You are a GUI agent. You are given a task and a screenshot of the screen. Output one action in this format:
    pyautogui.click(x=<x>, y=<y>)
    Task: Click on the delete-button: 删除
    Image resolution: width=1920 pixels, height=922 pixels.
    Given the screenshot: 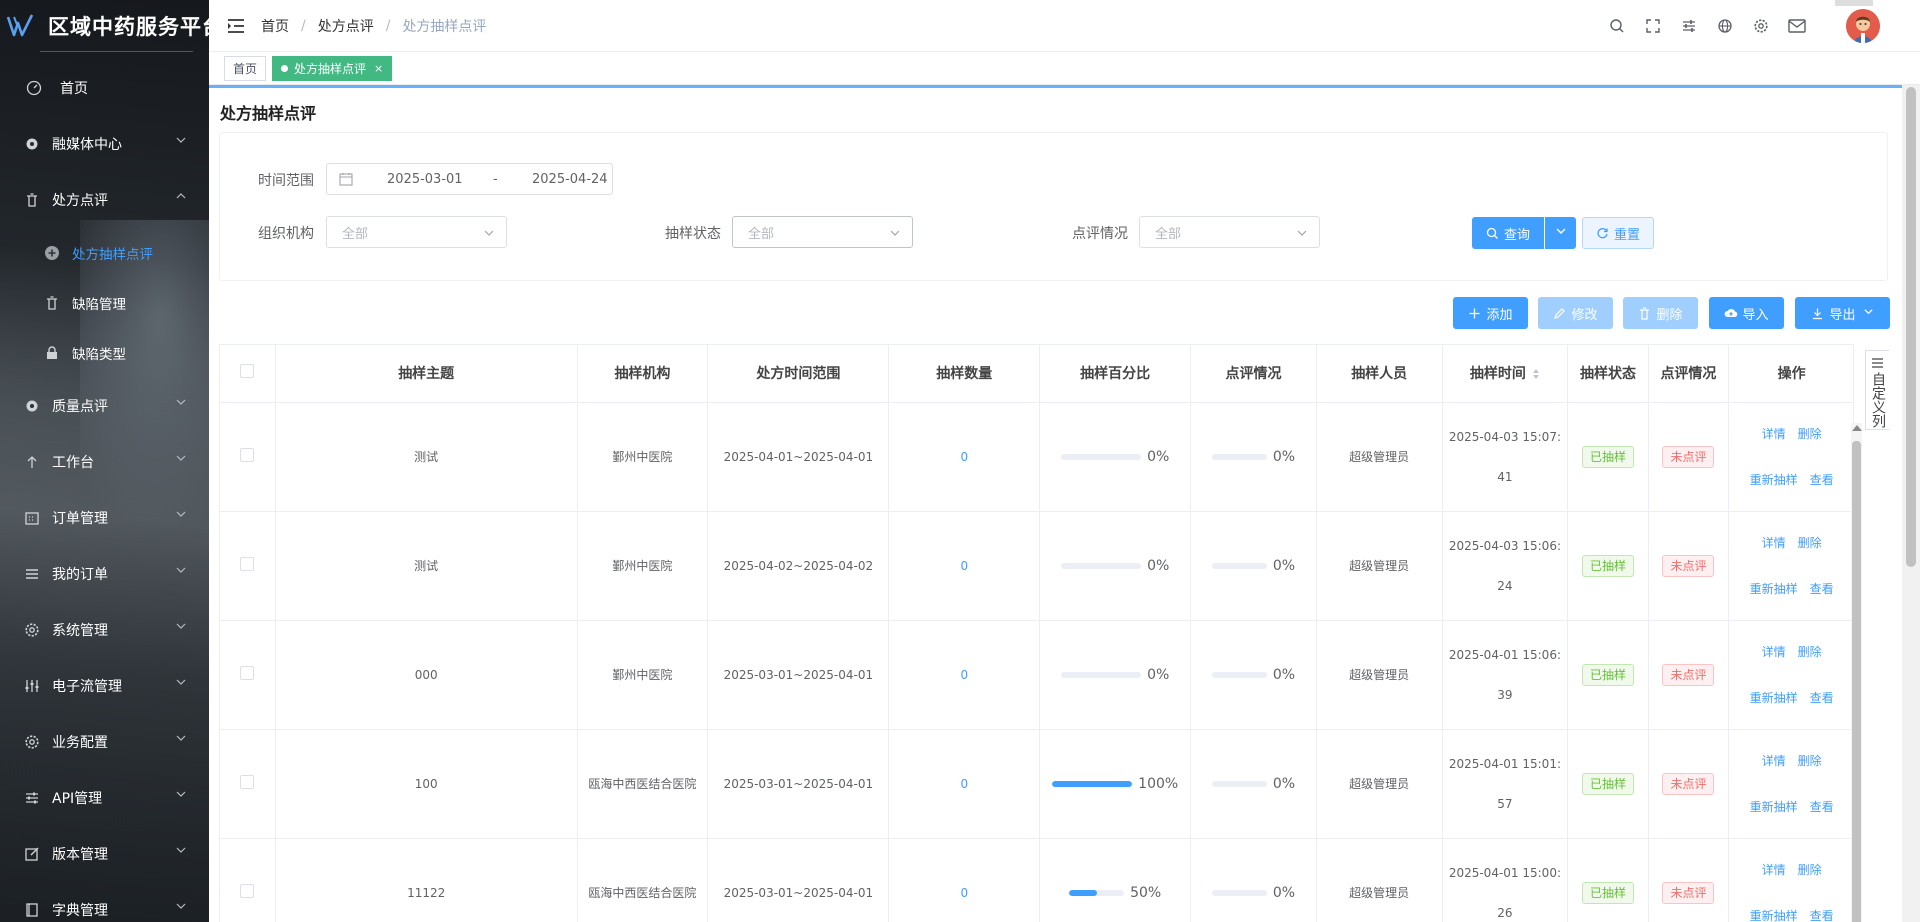 What is the action you would take?
    pyautogui.click(x=1660, y=313)
    